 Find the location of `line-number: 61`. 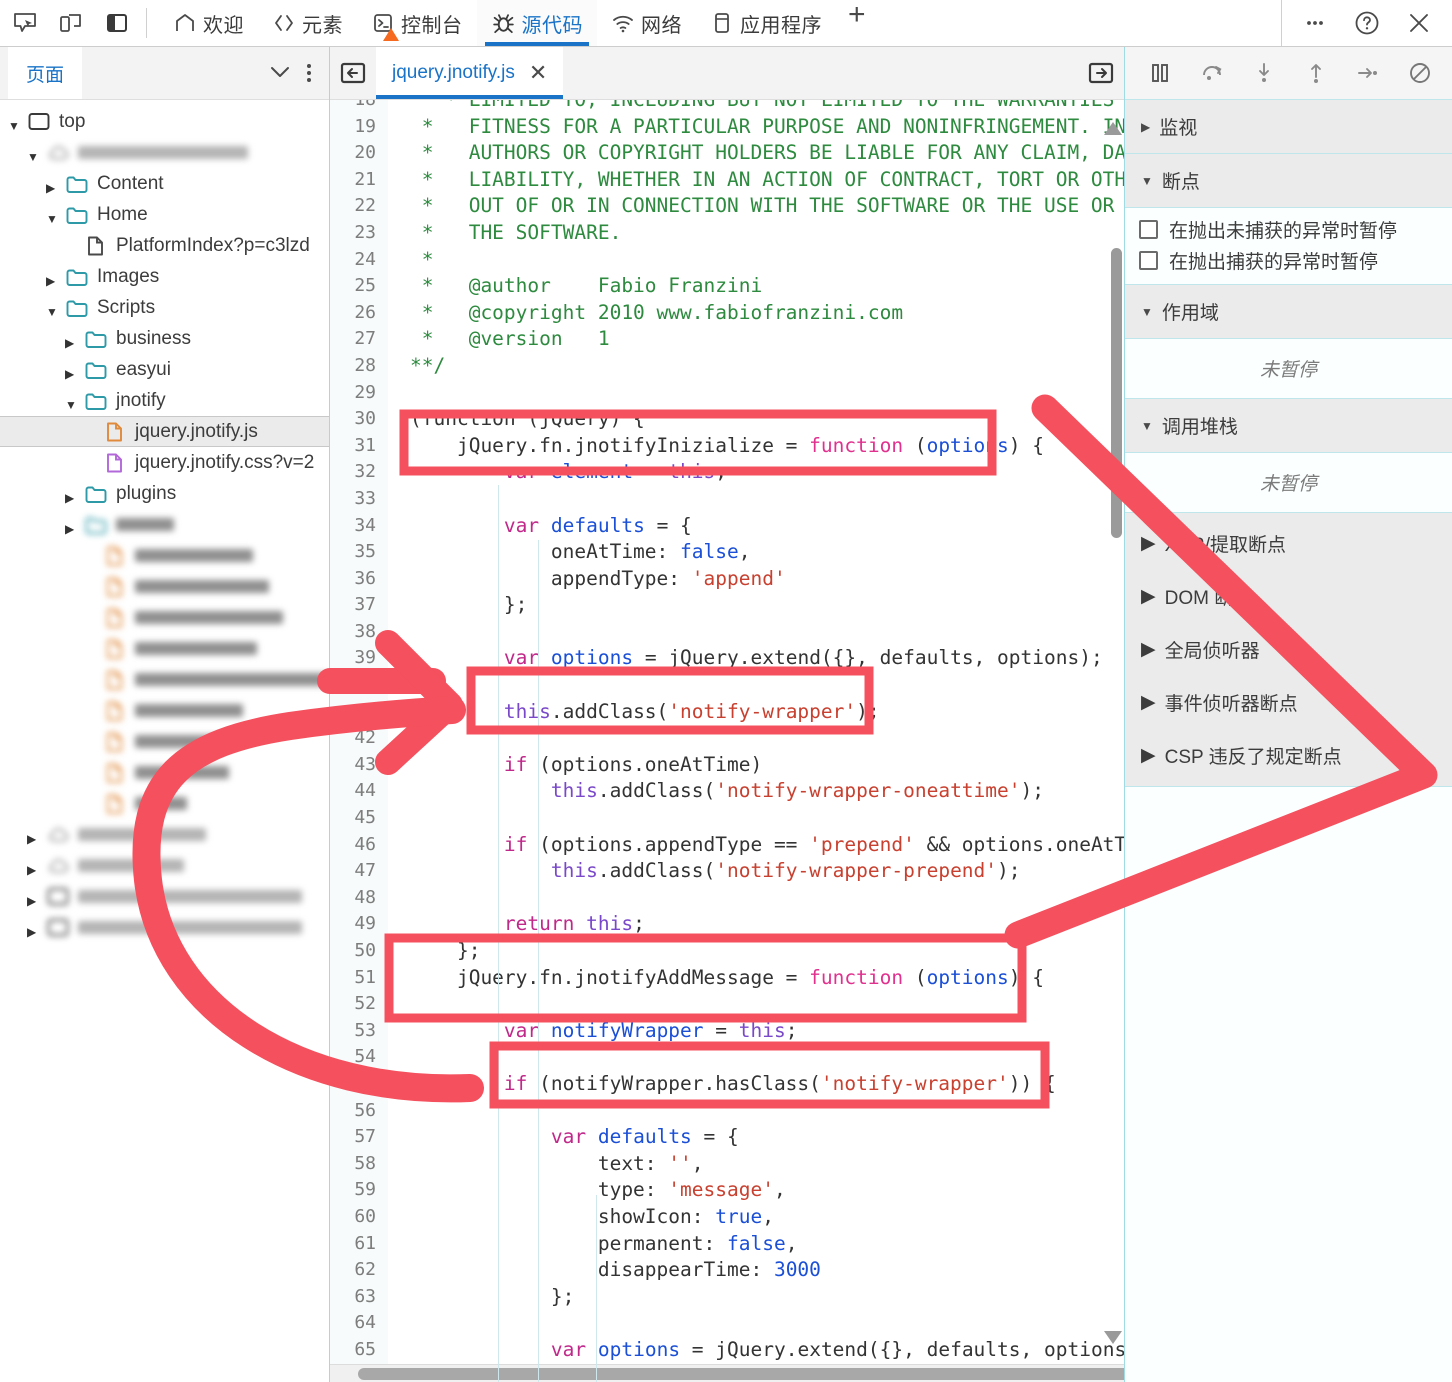

line-number: 61 is located at coordinates (359, 1244).